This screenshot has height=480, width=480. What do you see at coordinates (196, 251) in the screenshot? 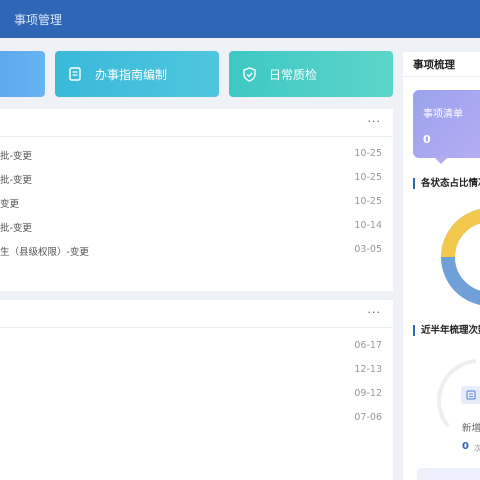
I see `list-item: 生（县级权限）-变更 03-05` at bounding box center [196, 251].